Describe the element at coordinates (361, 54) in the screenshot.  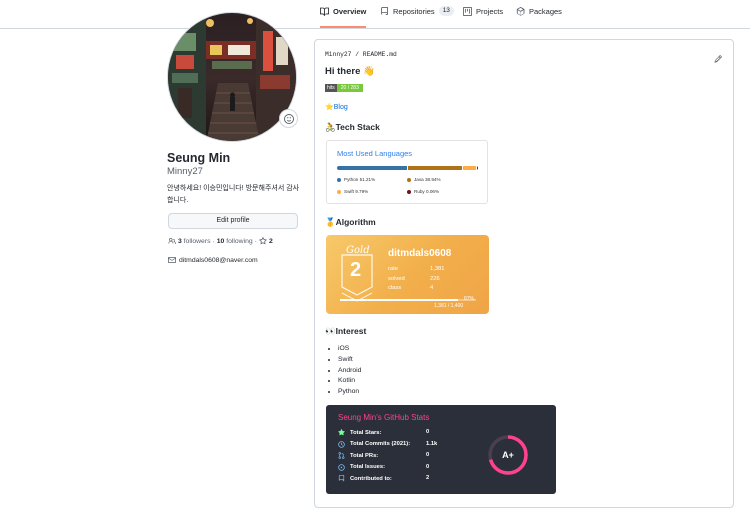
I see `readme-path: Minny27 / README.md` at that location.